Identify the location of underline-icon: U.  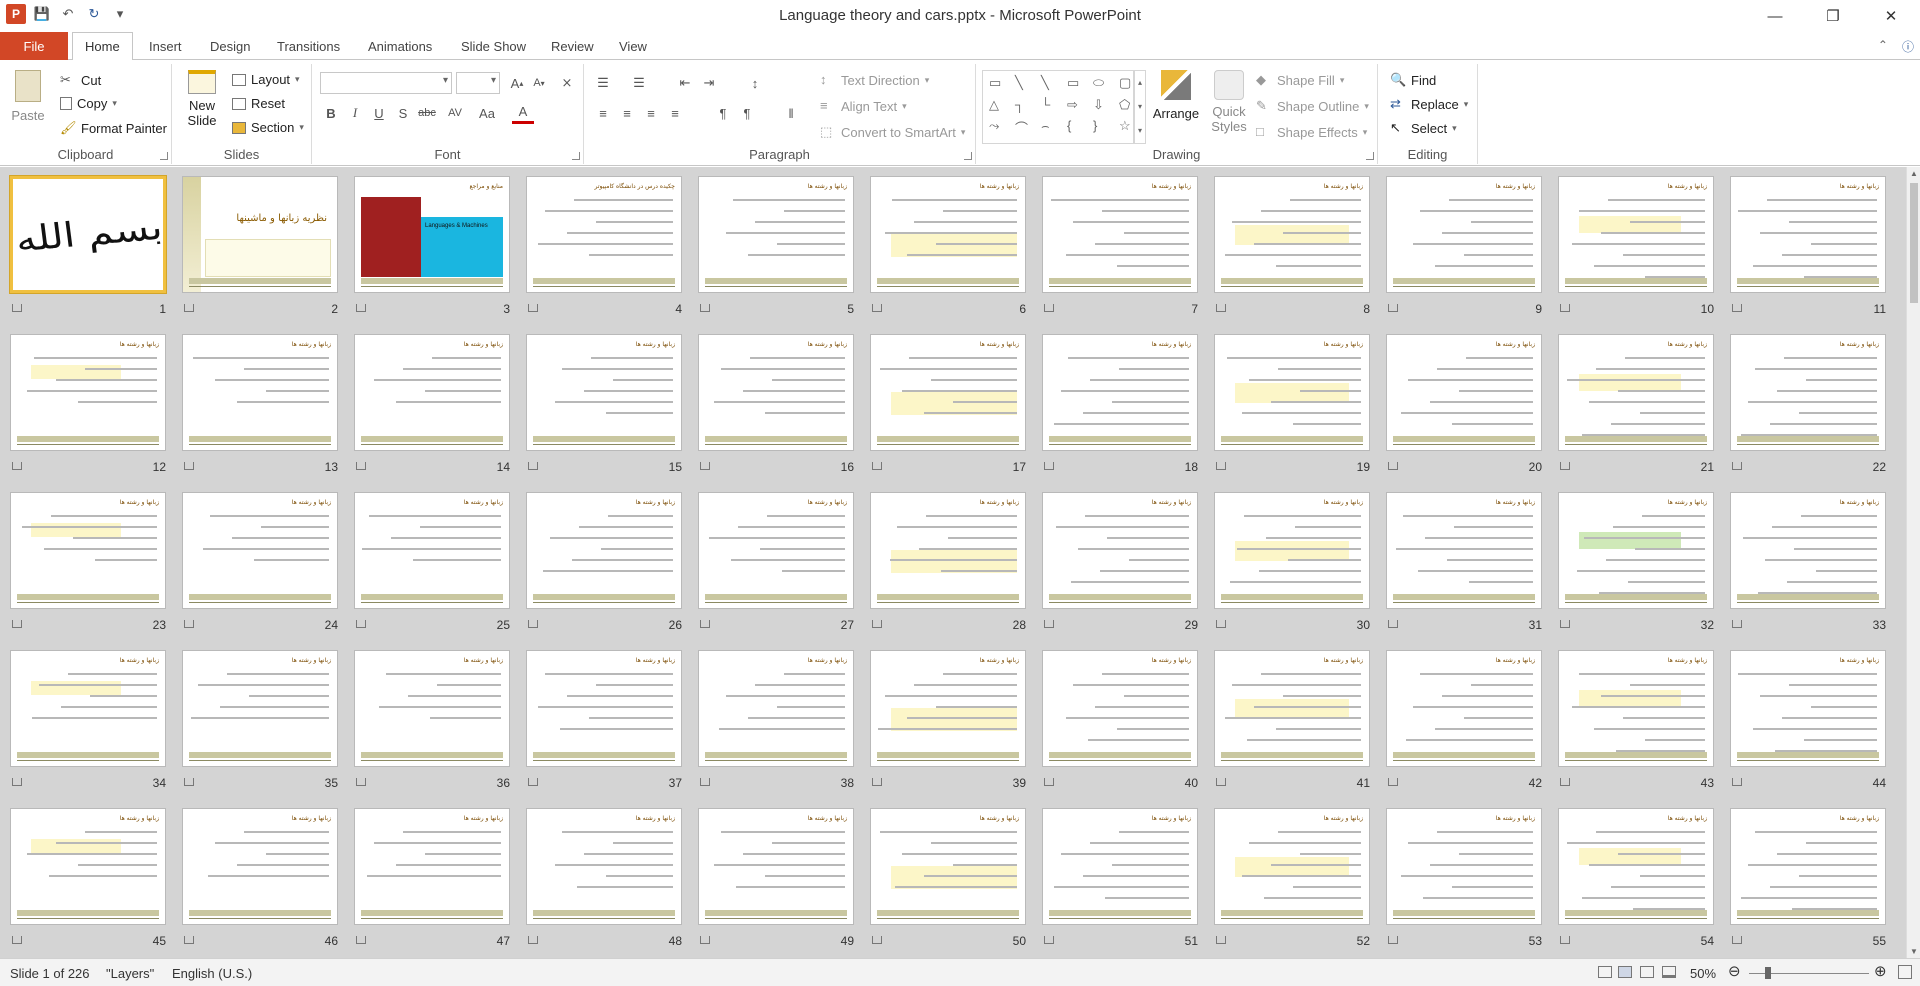
(379, 113).